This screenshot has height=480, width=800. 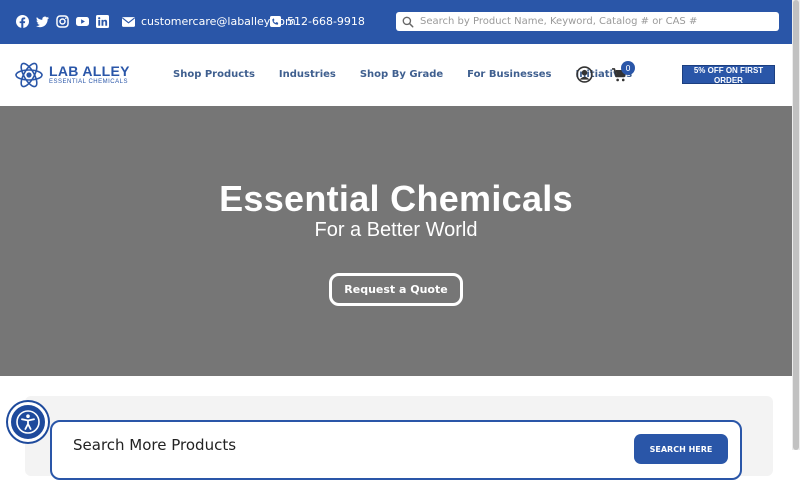 What do you see at coordinates (102, 21) in the screenshot?
I see `linkedin-icon` at bounding box center [102, 21].